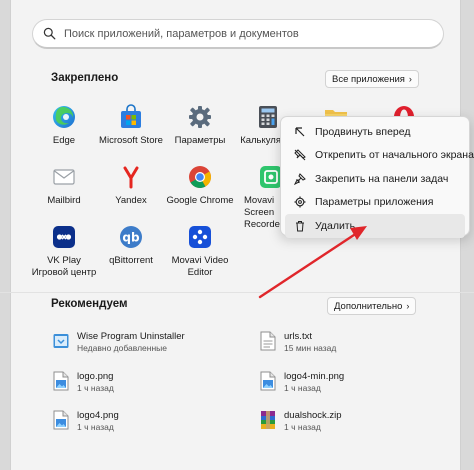 This screenshot has width=474, height=470. What do you see at coordinates (131, 260) in the screenshot?
I see `app-label: qBittorrent` at bounding box center [131, 260].